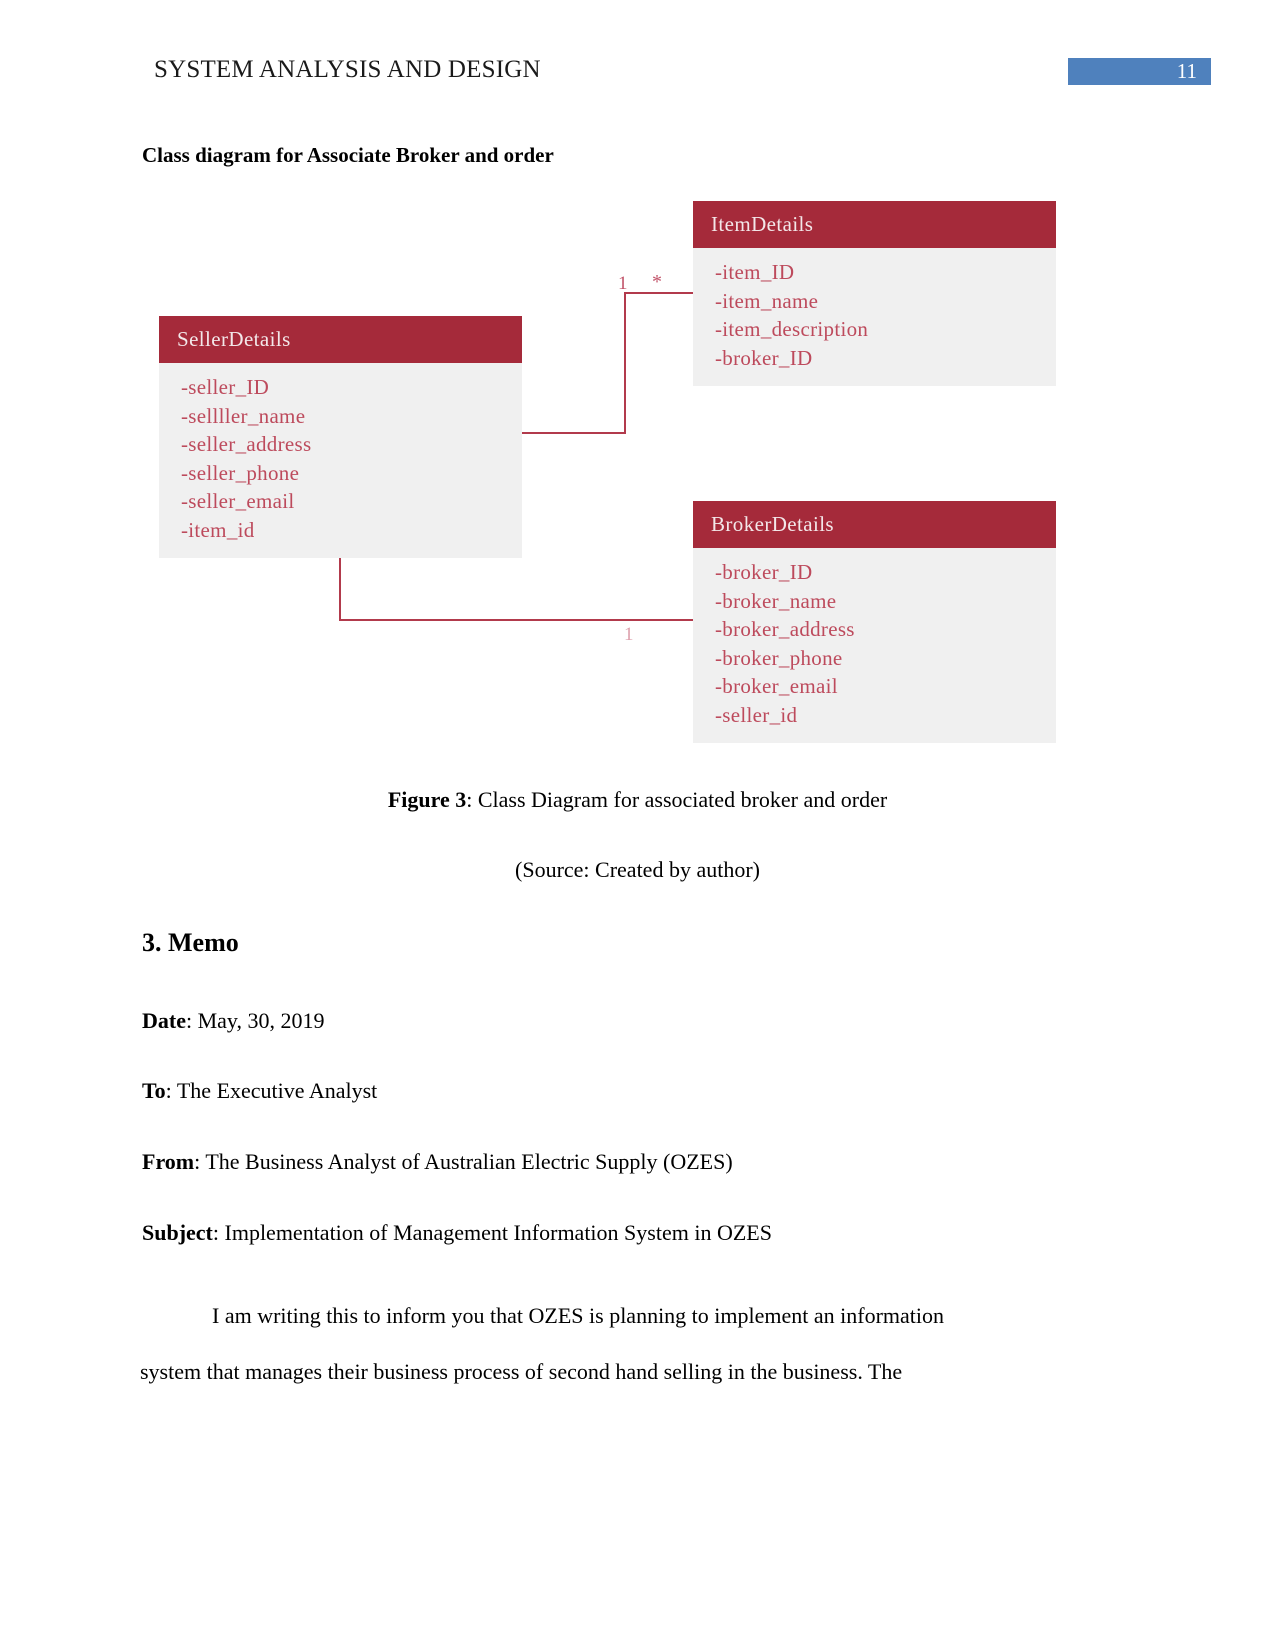 The height and width of the screenshot is (1650, 1275). Describe the element at coordinates (340, 339) in the screenshot. I see `uml-class-title-sellerdetails: SellerDetails` at that location.